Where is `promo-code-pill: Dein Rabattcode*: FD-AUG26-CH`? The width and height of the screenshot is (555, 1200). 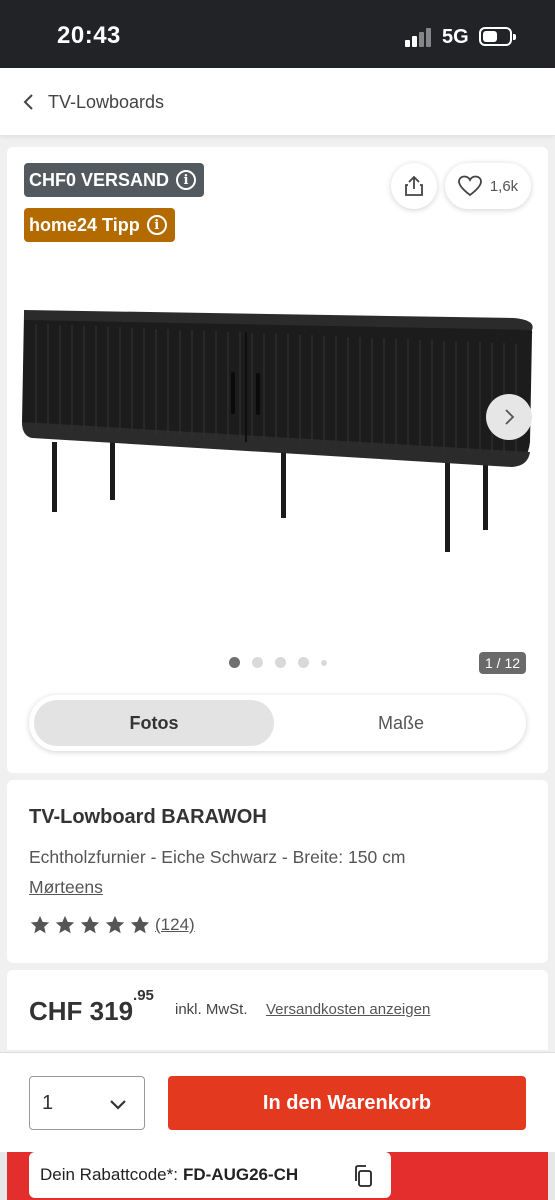
promo-code-pill: Dein Rabattcode*: FD-AUG26-CH is located at coordinates (210, 1175).